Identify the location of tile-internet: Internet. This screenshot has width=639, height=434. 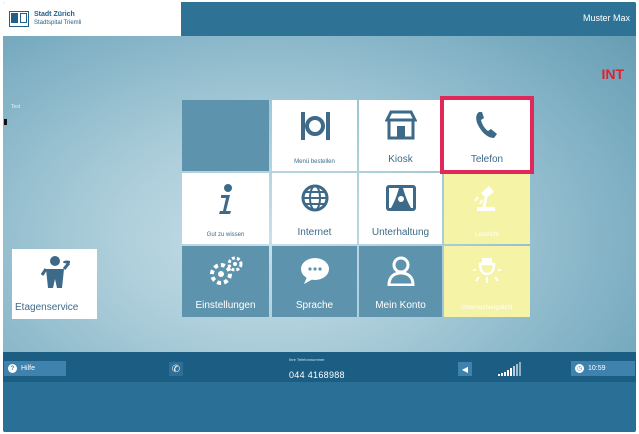
(314, 208).